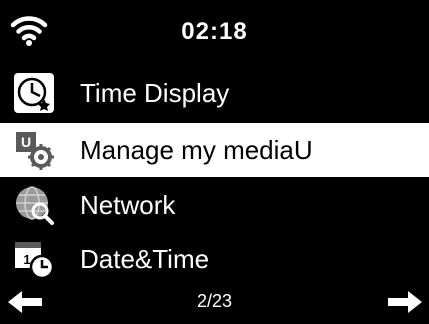 Image resolution: width=429 pixels, height=324 pixels. Describe the element at coordinates (196, 150) in the screenshot. I see `menu-item-label: Manage my mediaU` at that location.